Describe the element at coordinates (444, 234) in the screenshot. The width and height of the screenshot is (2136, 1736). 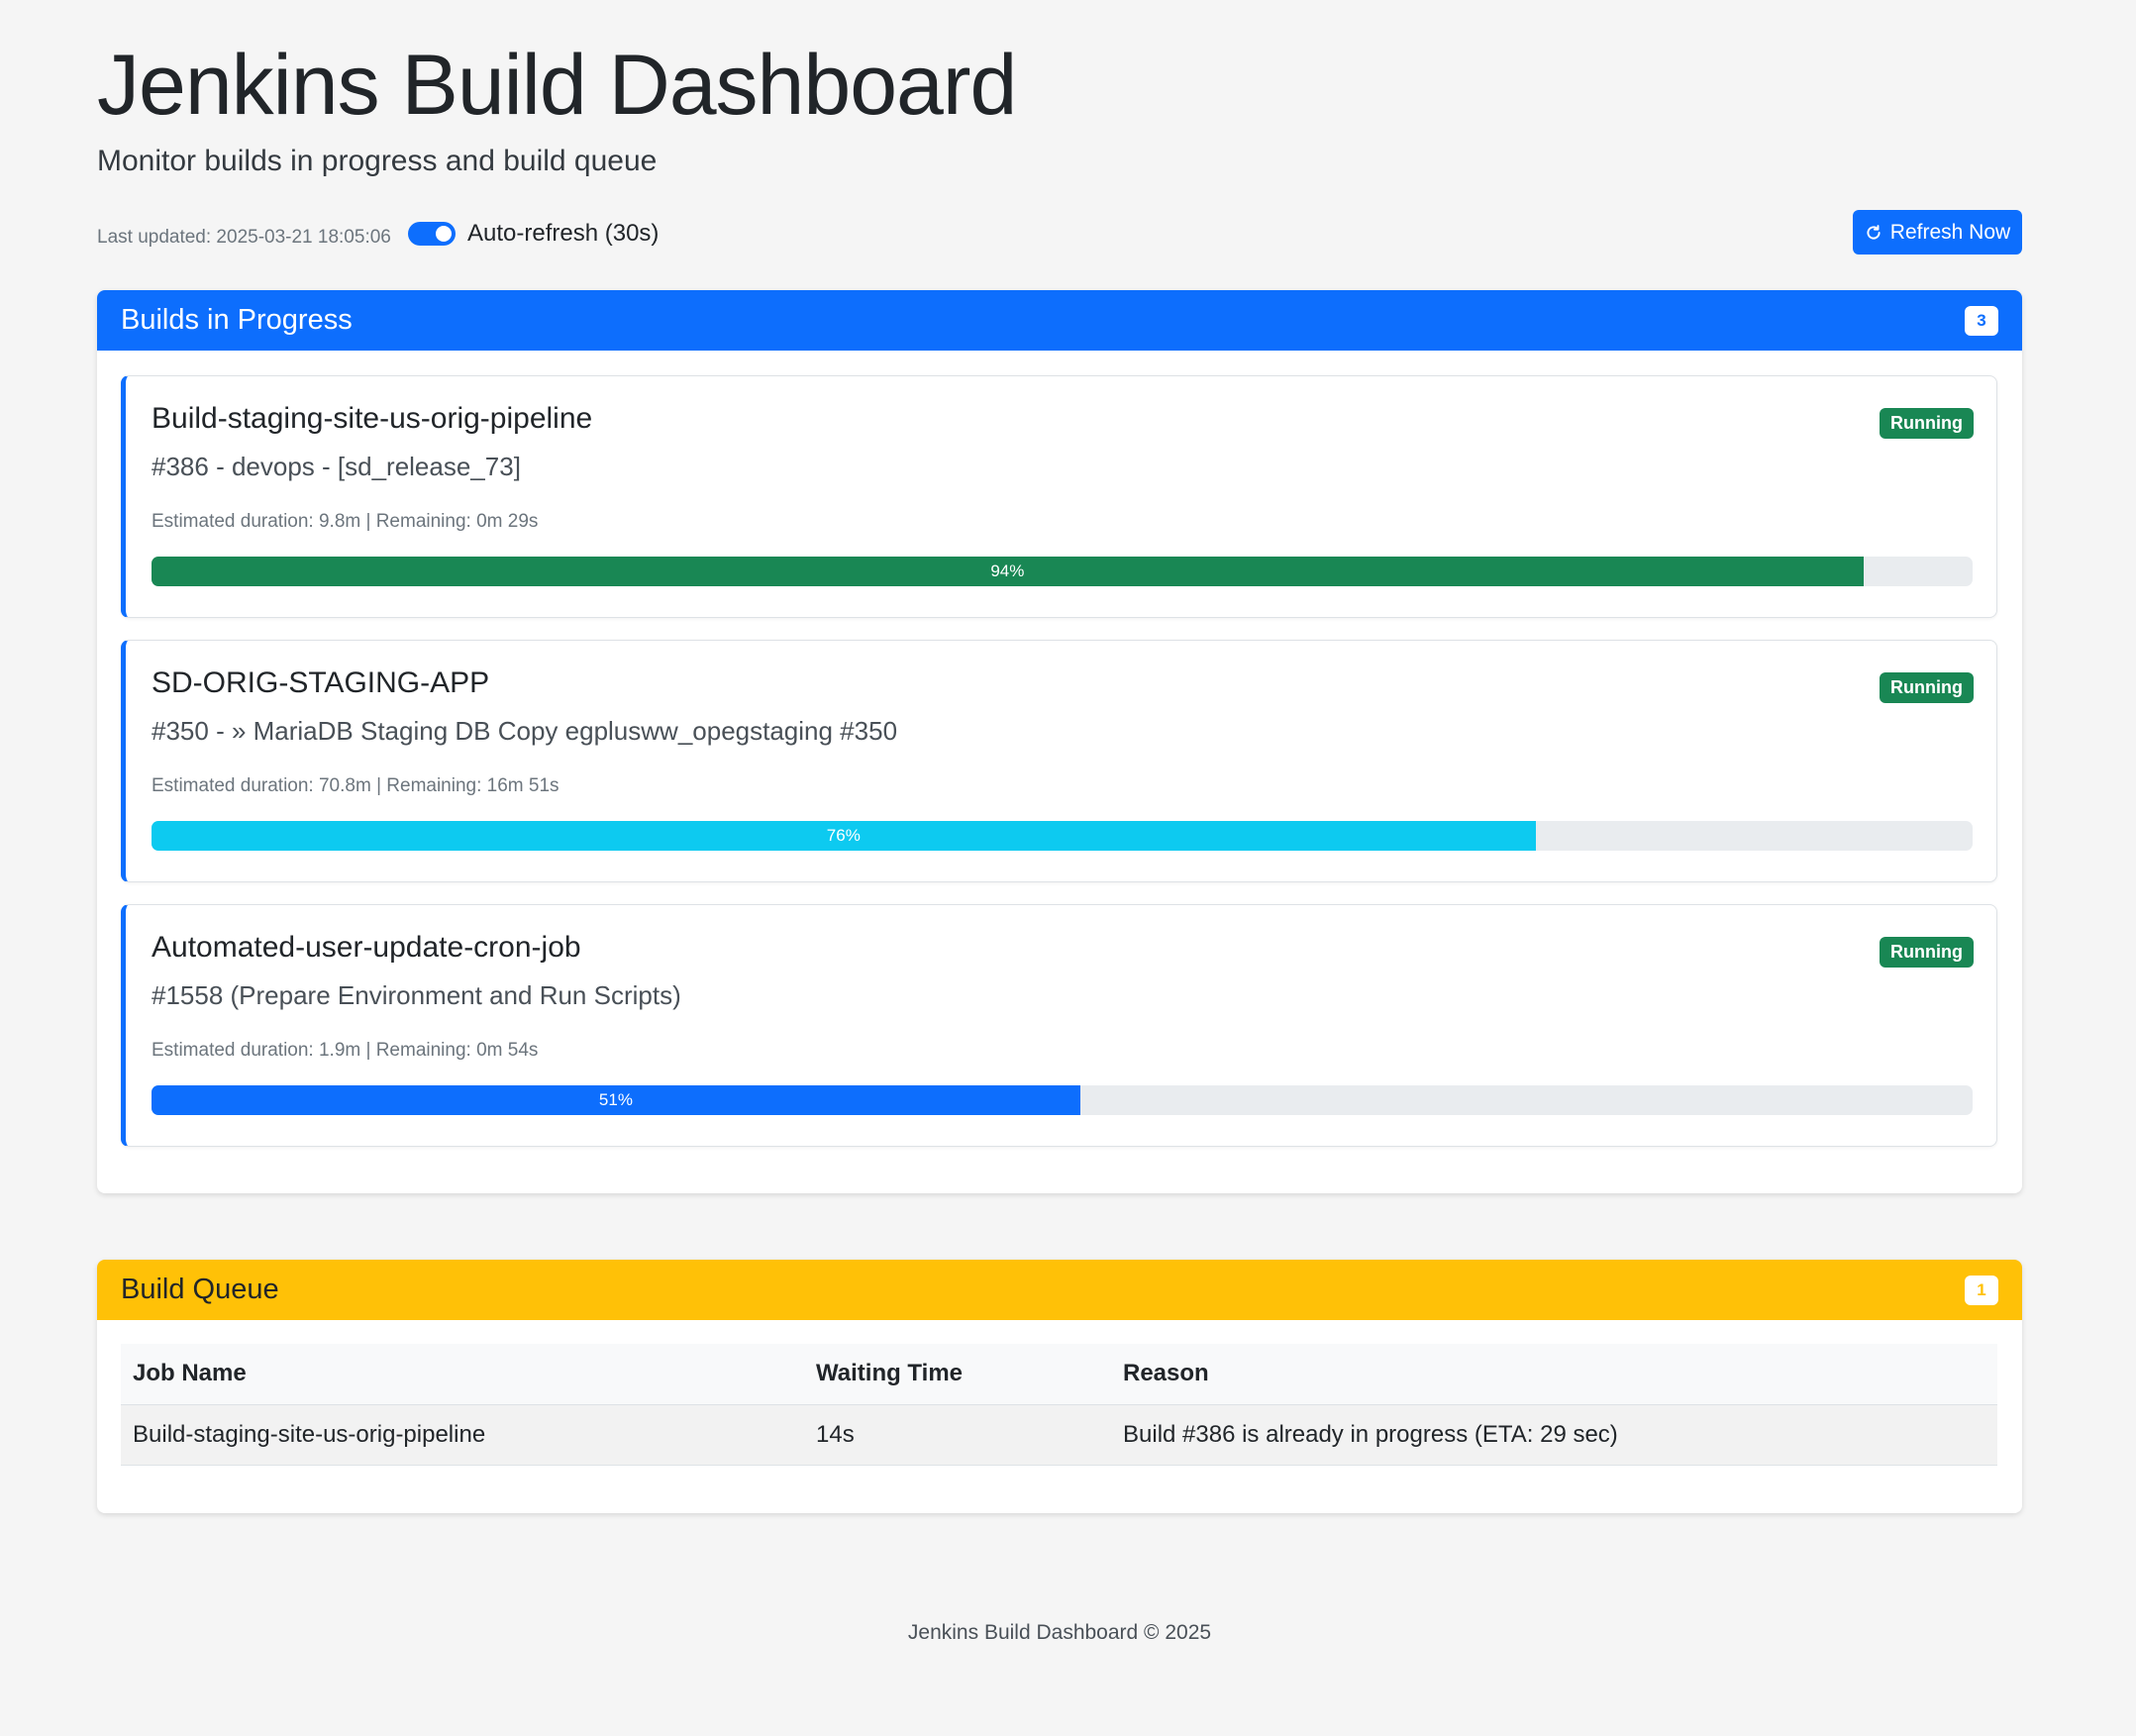
I see `toggle-knob` at that location.